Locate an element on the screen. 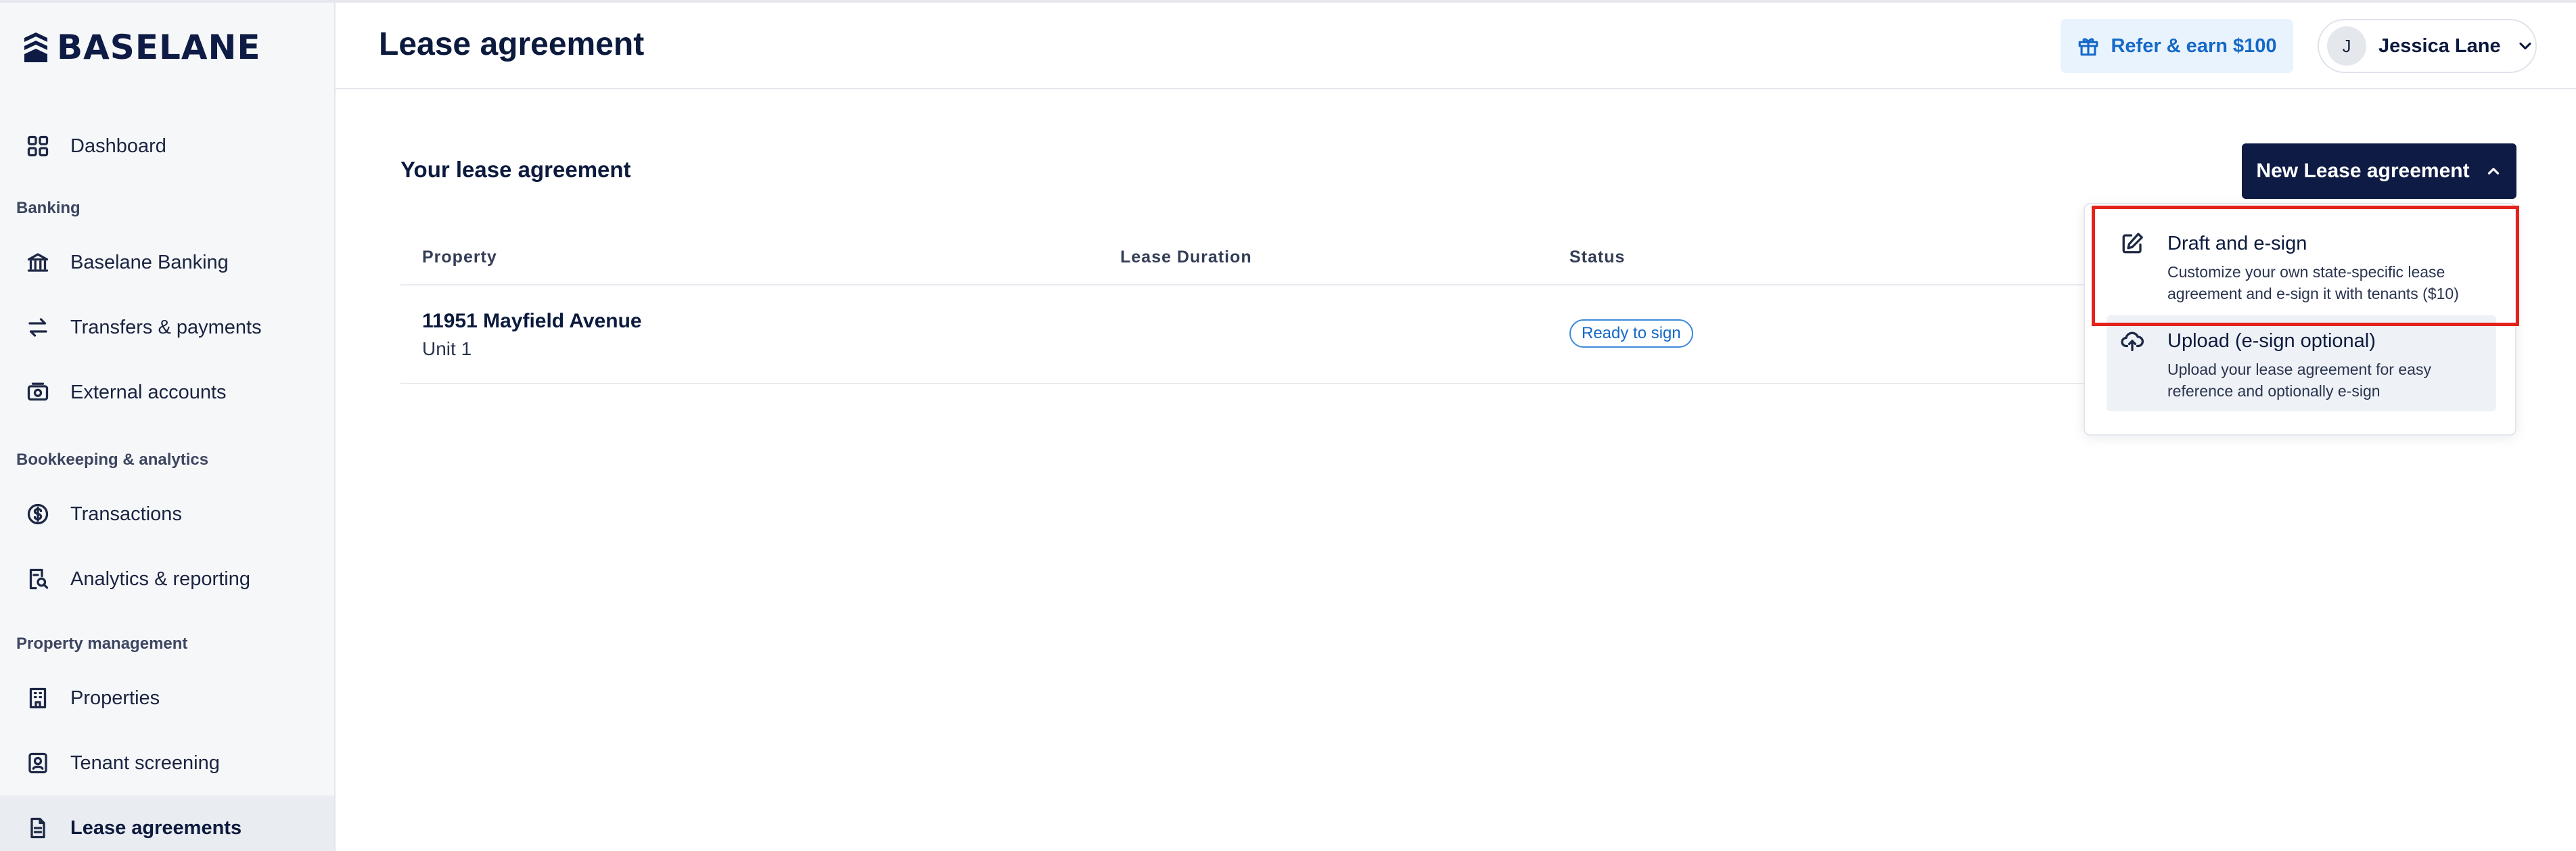 This screenshot has width=2576, height=851. new-lease-agreement-button: New Lease agreement is located at coordinates (2379, 171).